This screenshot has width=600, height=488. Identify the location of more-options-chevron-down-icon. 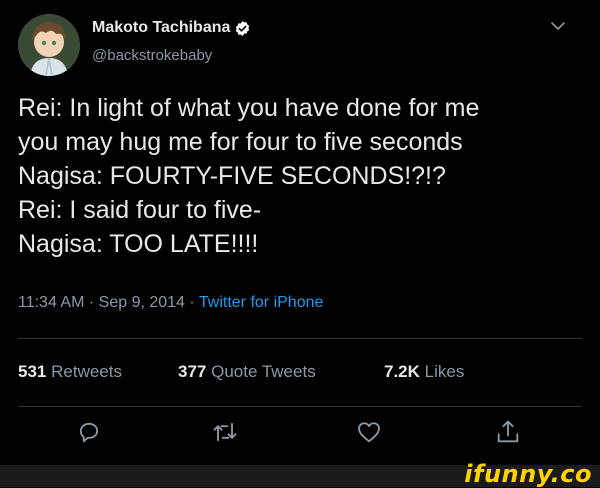
(558, 26).